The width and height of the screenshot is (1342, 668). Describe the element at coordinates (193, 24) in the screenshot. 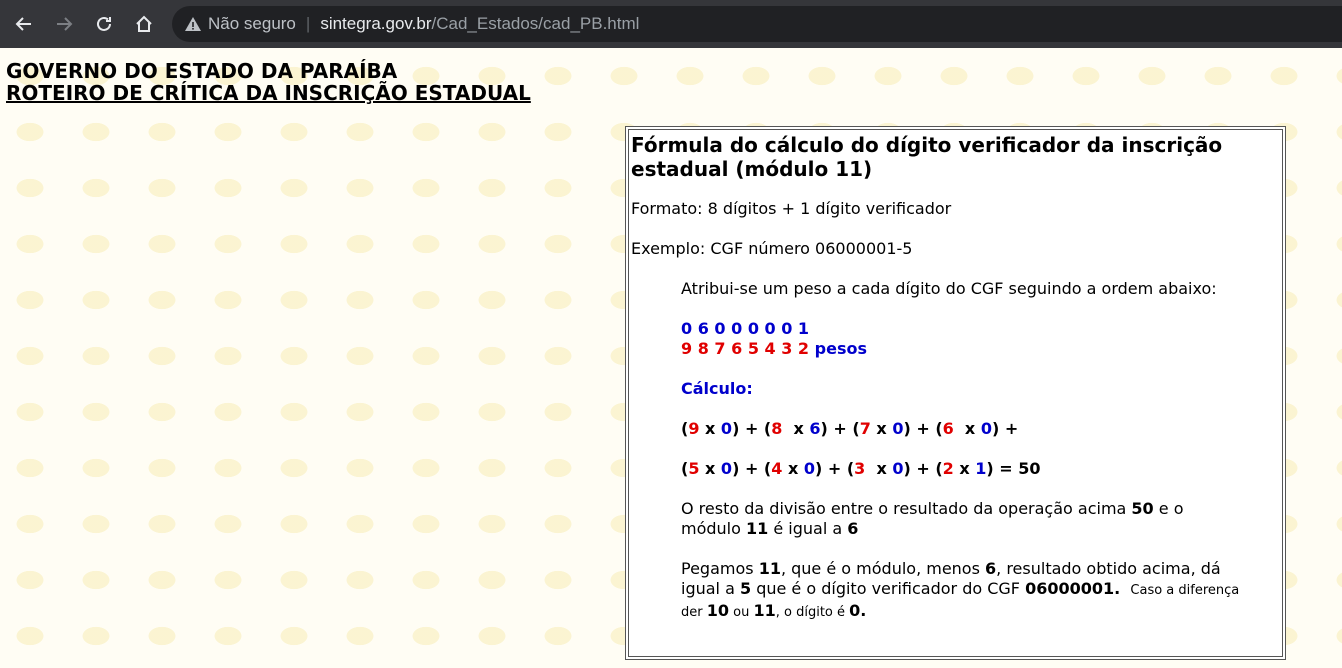

I see `warning-icon` at that location.